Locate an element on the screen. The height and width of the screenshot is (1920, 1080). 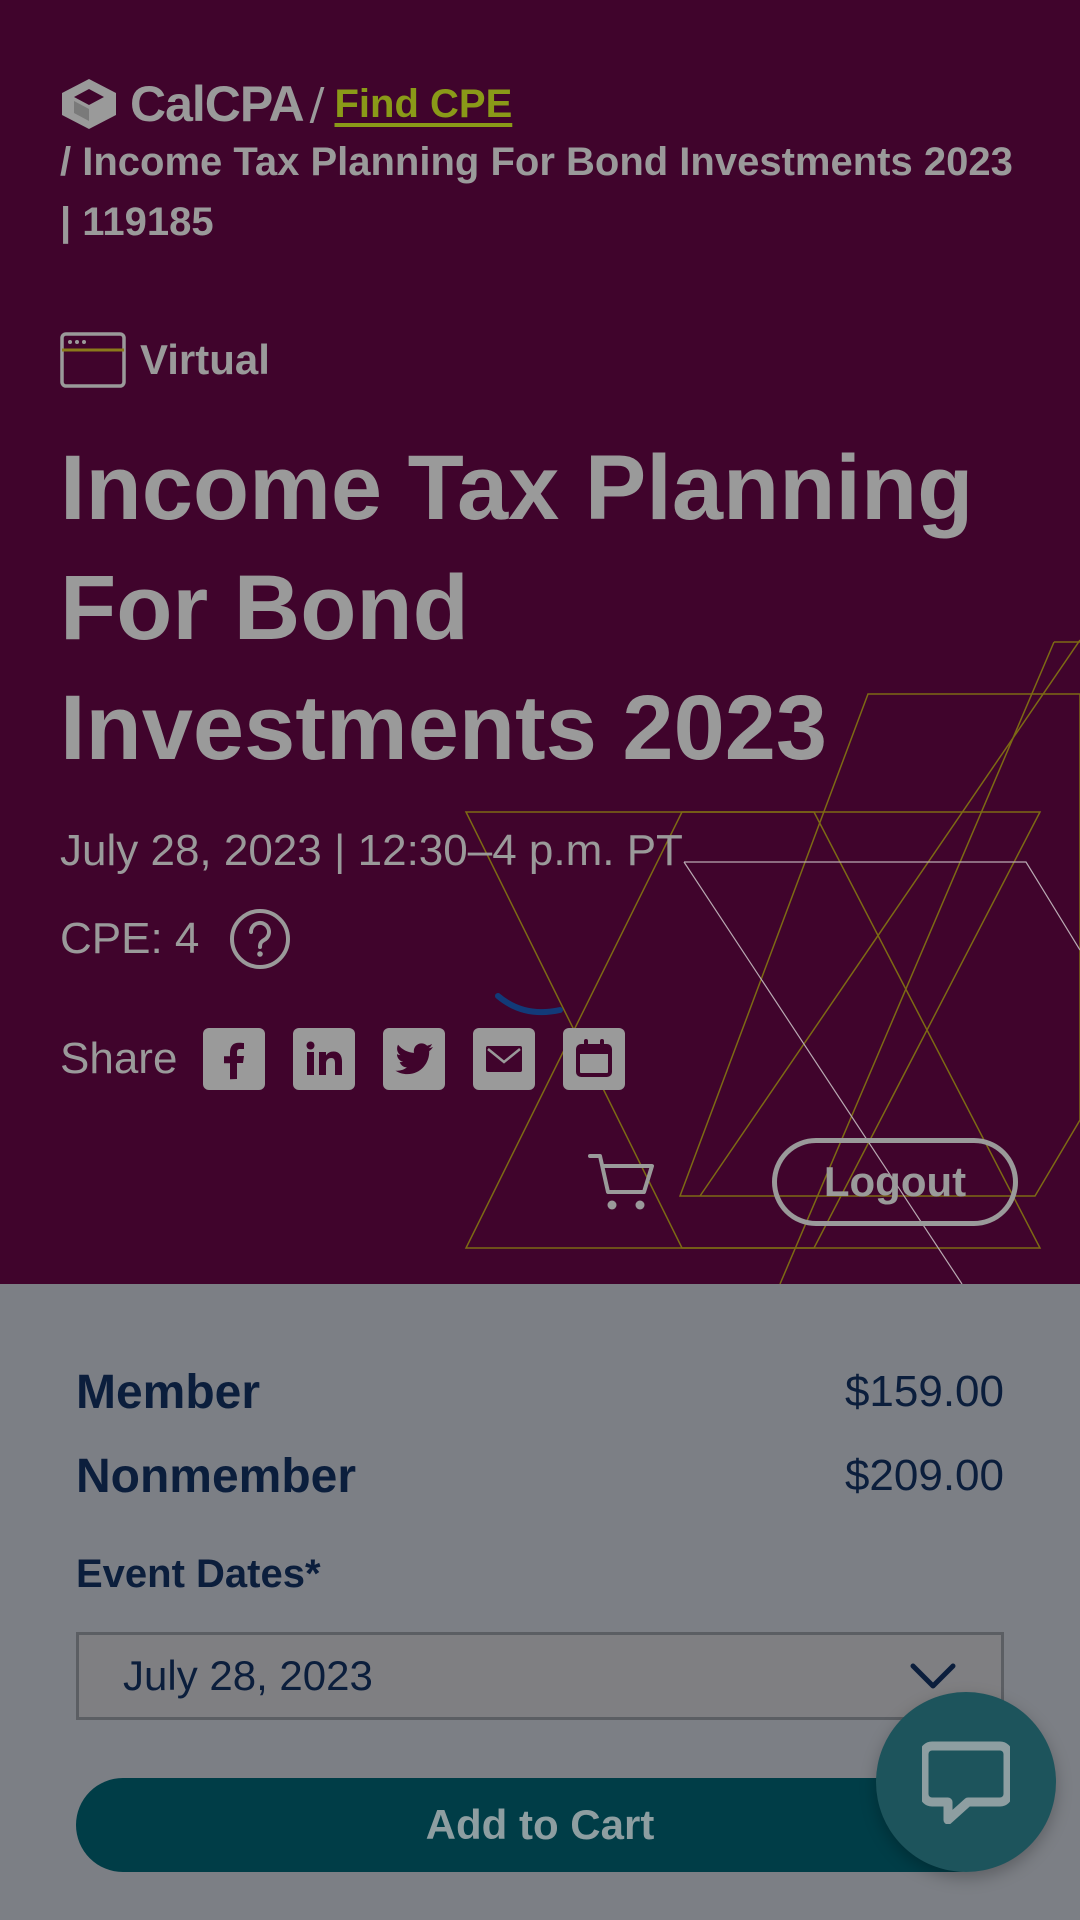
breadcrumb-link-find-cpe: Find CPE is located at coordinates (424, 104).